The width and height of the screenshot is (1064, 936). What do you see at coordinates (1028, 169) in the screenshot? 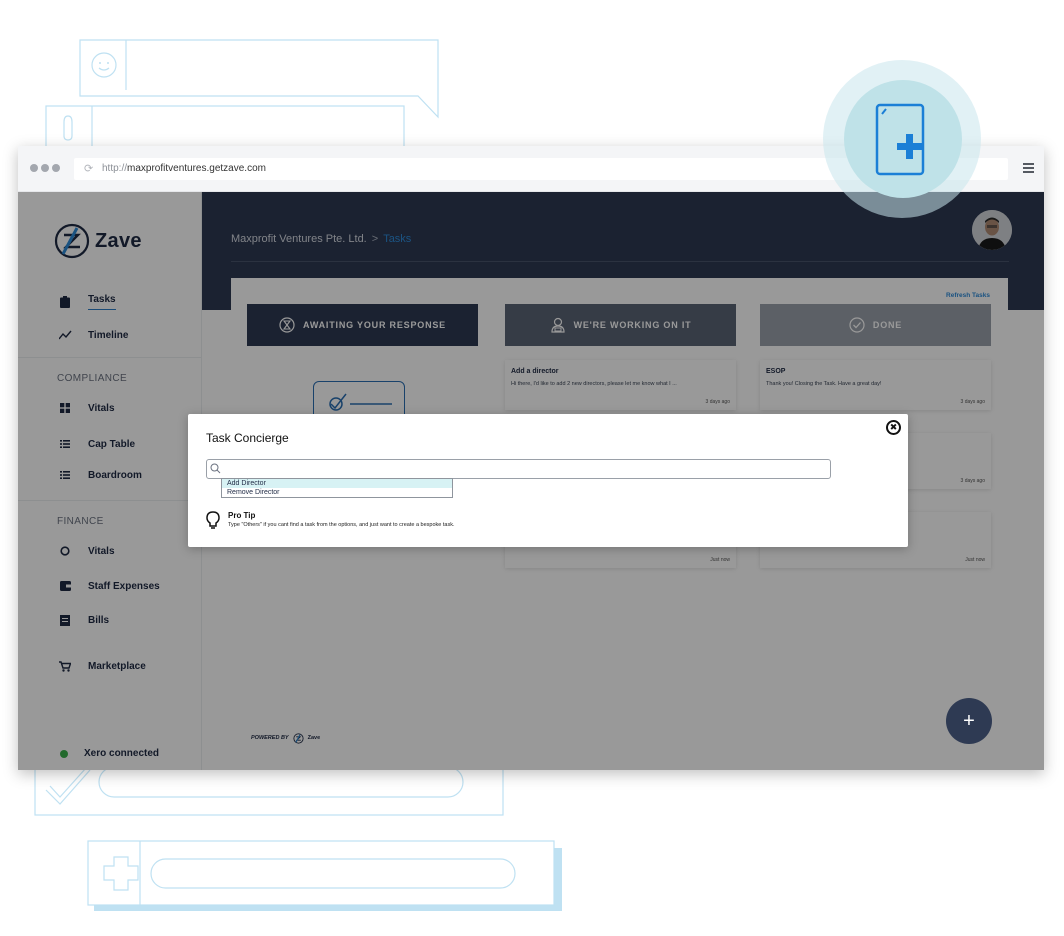
I see `hamburger-menu-icon` at bounding box center [1028, 169].